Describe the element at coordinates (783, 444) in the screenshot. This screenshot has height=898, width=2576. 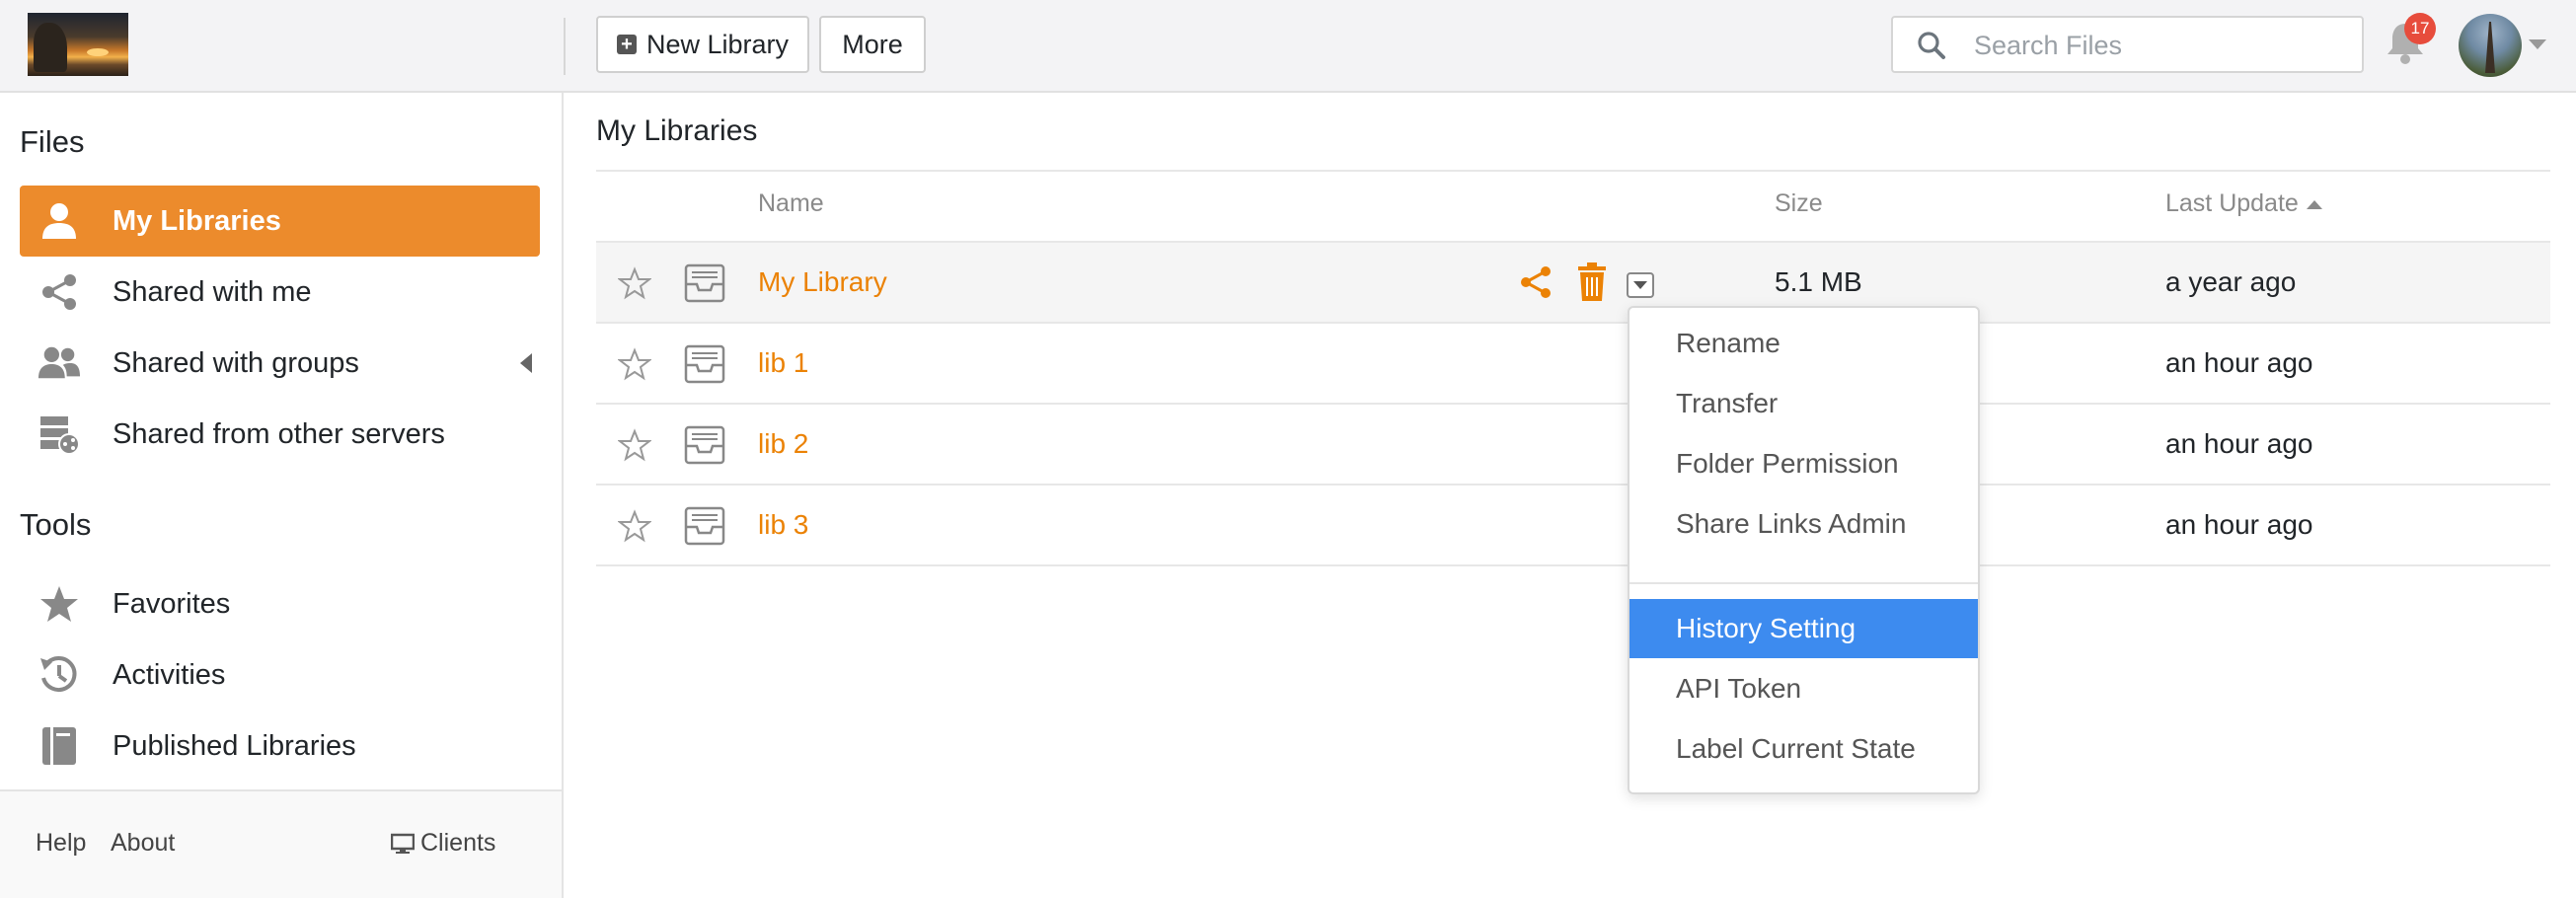
I see `library-name-link: lib 2` at that location.